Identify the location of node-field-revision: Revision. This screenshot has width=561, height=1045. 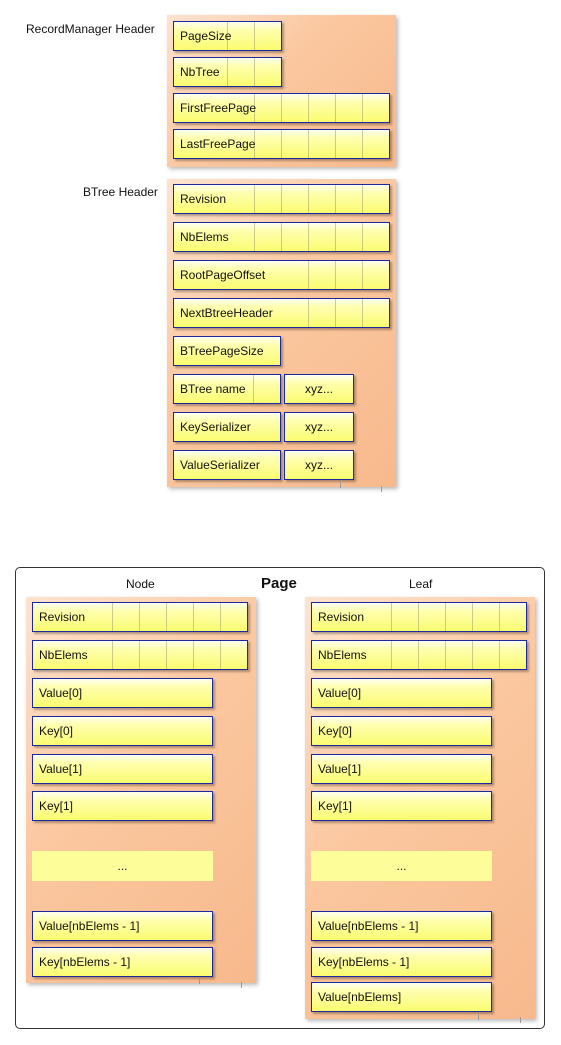
(140, 617).